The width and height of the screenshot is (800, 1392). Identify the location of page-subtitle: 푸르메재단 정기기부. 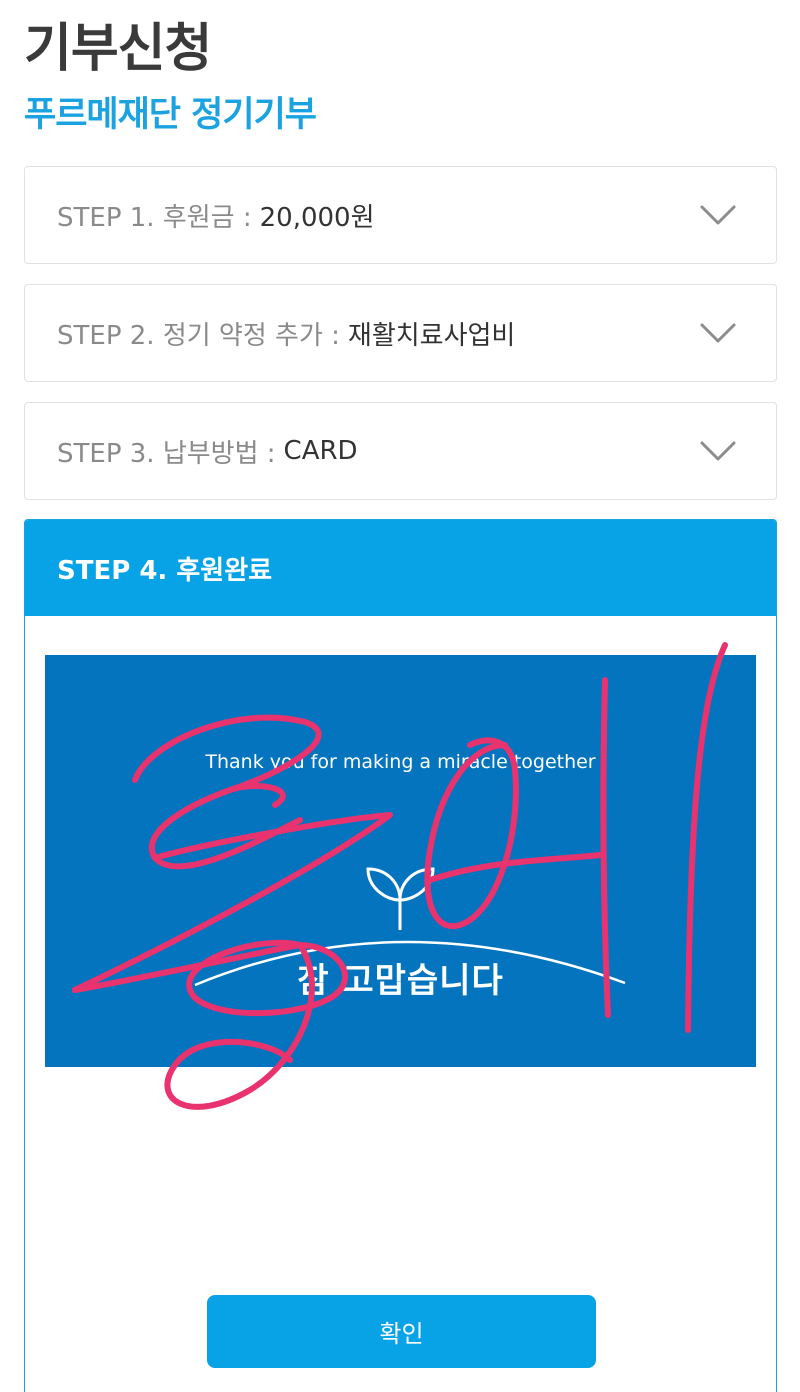
(170, 115).